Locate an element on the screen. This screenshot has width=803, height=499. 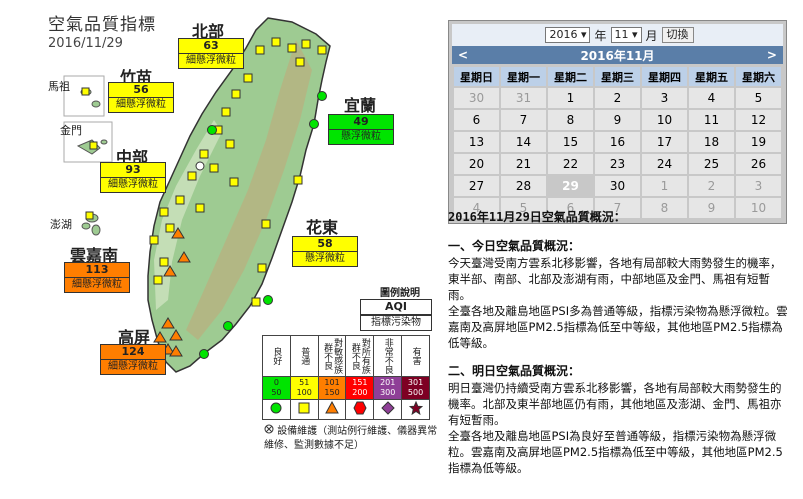
weekday-header: 星期一 is located at coordinates (523, 76).